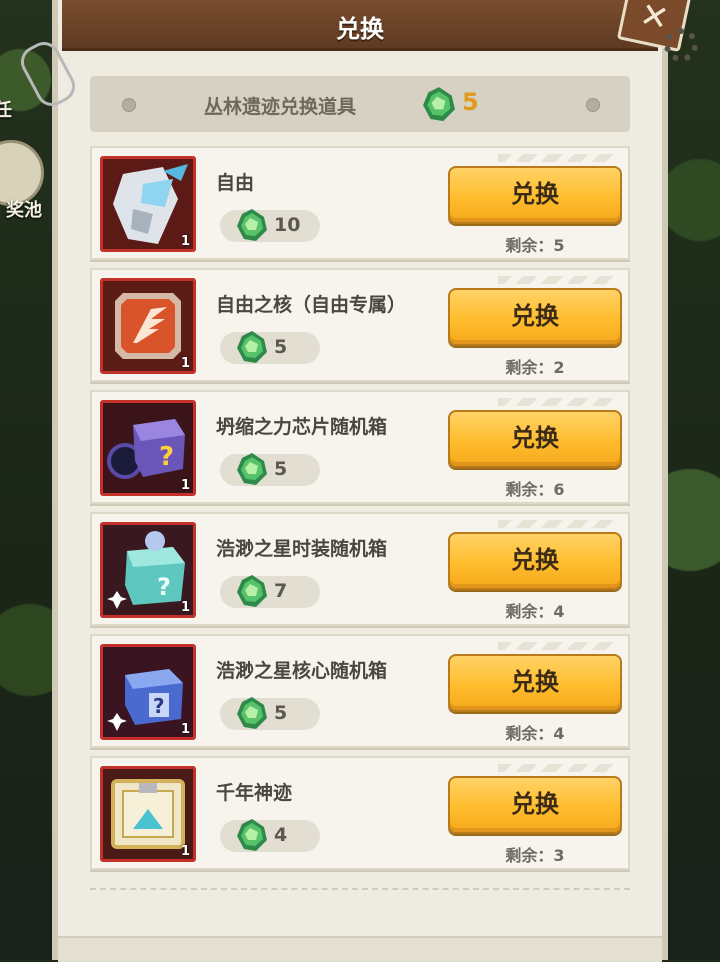 The height and width of the screenshot is (962, 720). What do you see at coordinates (24, 209) in the screenshot?
I see `side-label-pool: 奖池` at bounding box center [24, 209].